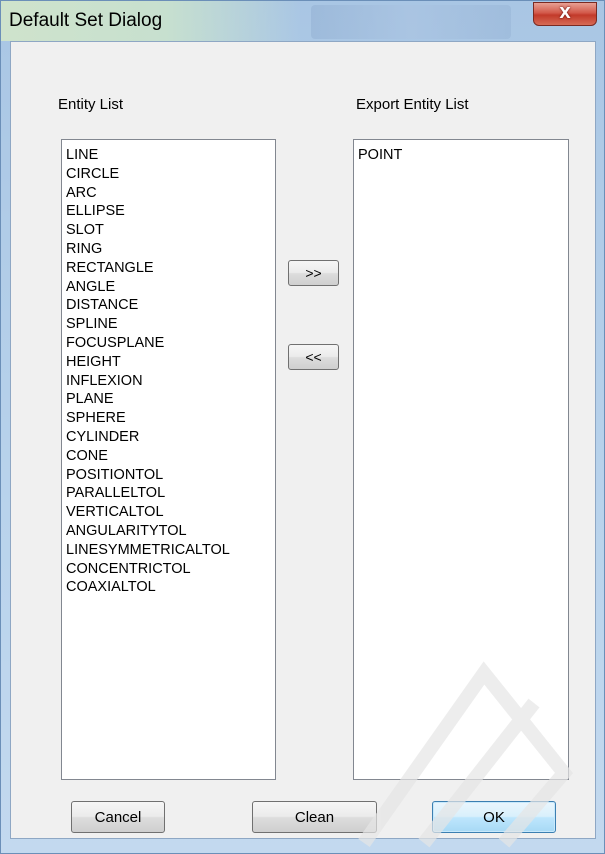 This screenshot has height=854, width=605. Describe the element at coordinates (314, 817) in the screenshot. I see `clean-button: Clean` at that location.